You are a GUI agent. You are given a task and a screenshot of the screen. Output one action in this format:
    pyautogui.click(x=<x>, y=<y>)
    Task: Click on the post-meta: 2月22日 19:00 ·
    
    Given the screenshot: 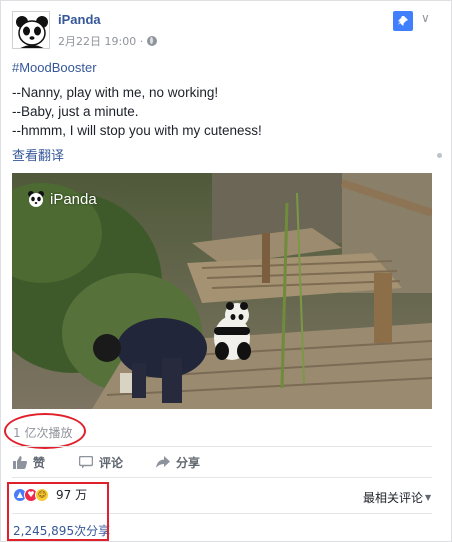 What is the action you would take?
    pyautogui.click(x=108, y=41)
    